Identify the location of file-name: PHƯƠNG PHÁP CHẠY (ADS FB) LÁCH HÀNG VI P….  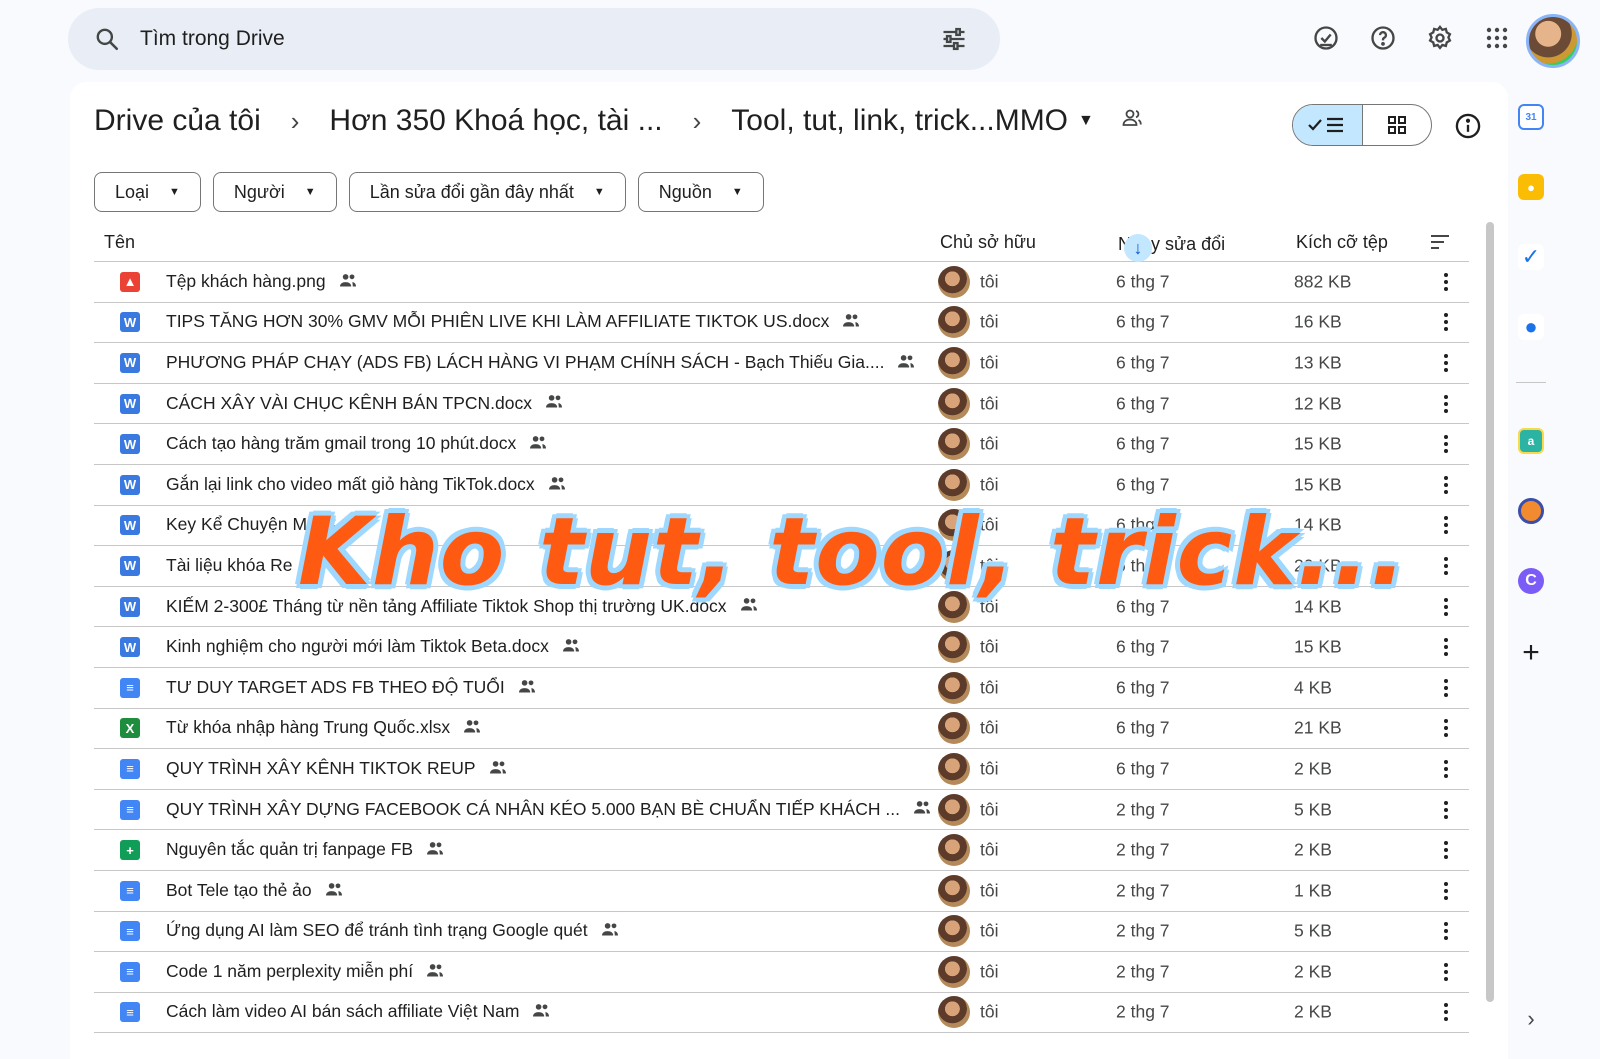
(541, 363).